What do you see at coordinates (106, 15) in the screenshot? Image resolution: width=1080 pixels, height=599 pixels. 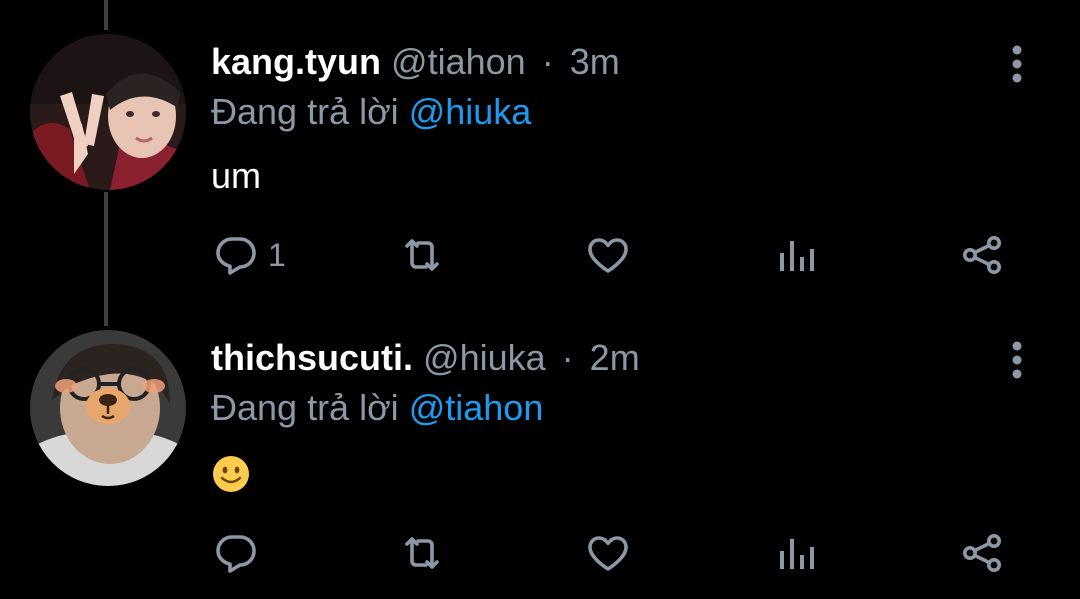 I see `thread-connector` at bounding box center [106, 15].